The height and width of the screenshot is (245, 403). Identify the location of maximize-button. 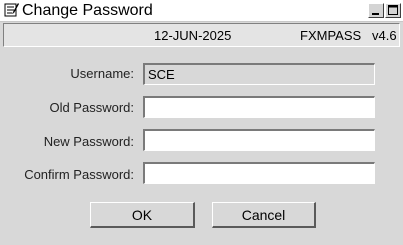
(393, 10).